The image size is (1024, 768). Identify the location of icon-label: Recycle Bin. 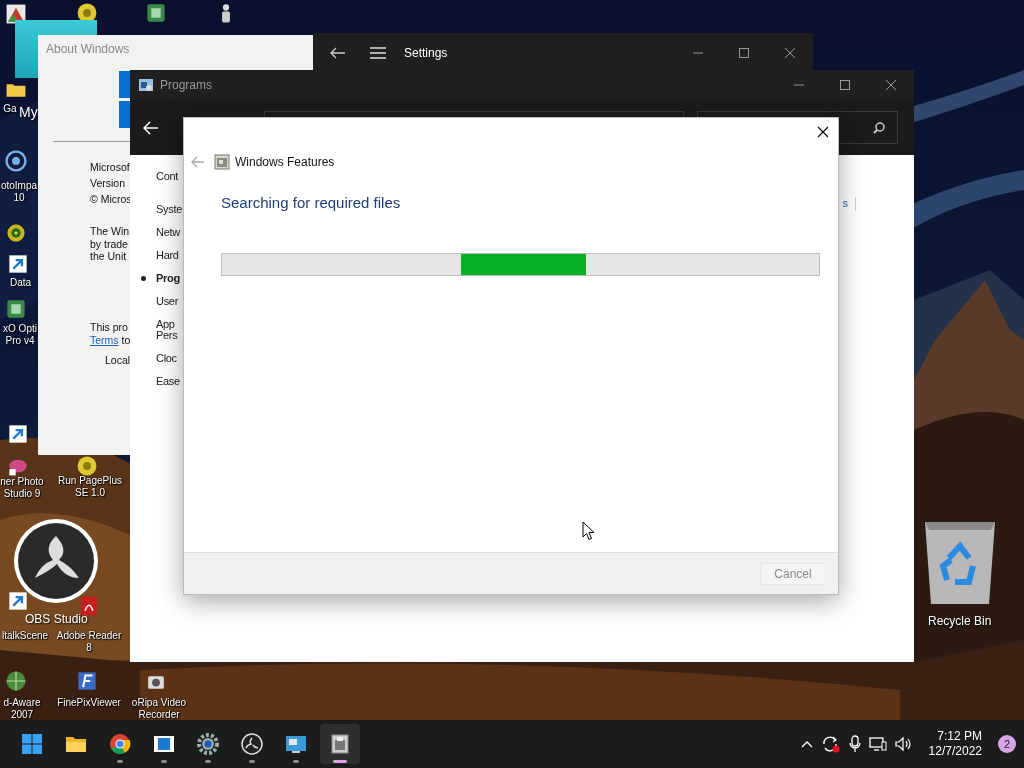
(960, 621).